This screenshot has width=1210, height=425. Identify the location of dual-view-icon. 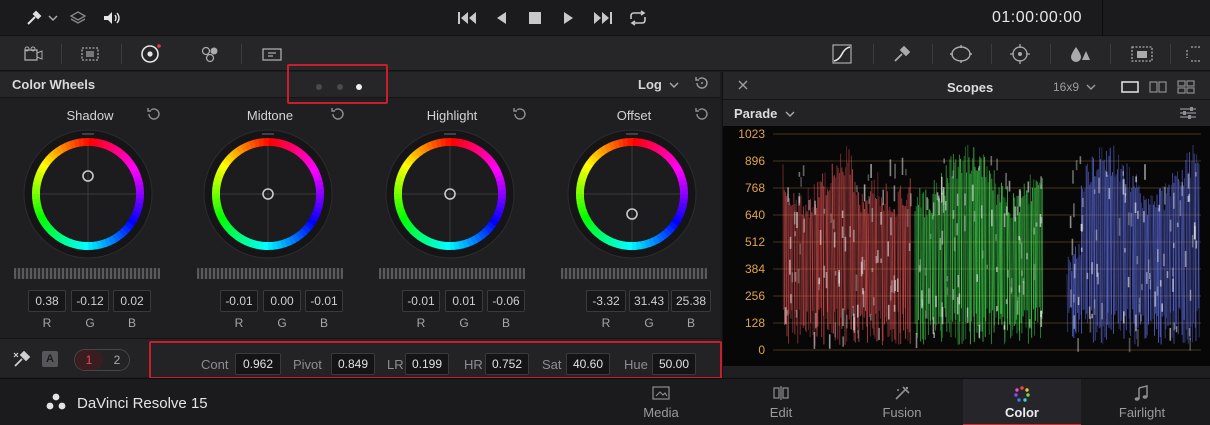
(1158, 88).